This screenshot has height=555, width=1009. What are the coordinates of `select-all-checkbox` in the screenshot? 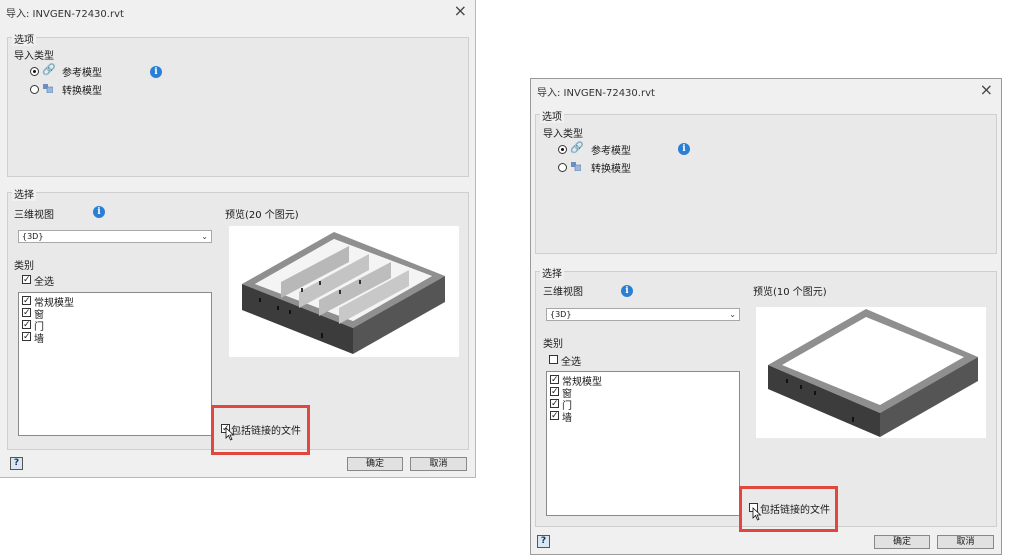 It's located at (553, 359).